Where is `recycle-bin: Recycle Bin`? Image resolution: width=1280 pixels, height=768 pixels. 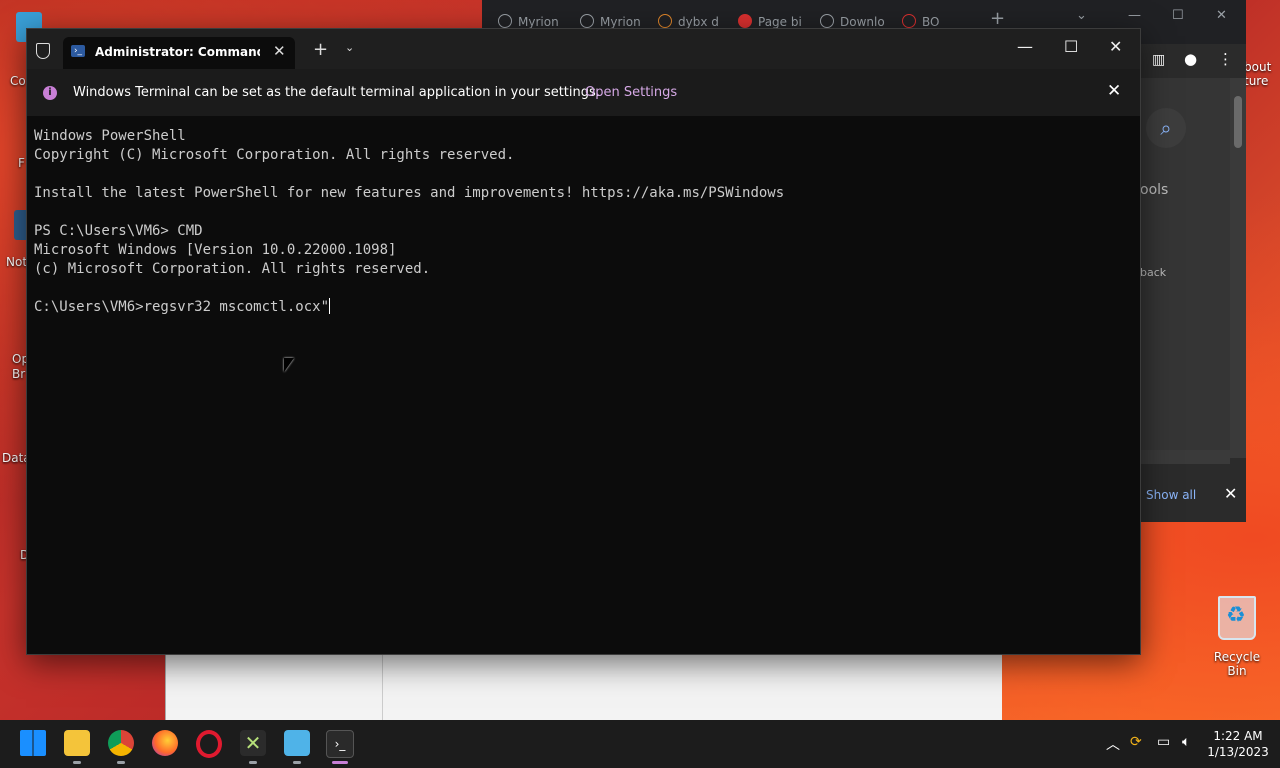
recycle-bin: Recycle Bin is located at coordinates (1237, 637).